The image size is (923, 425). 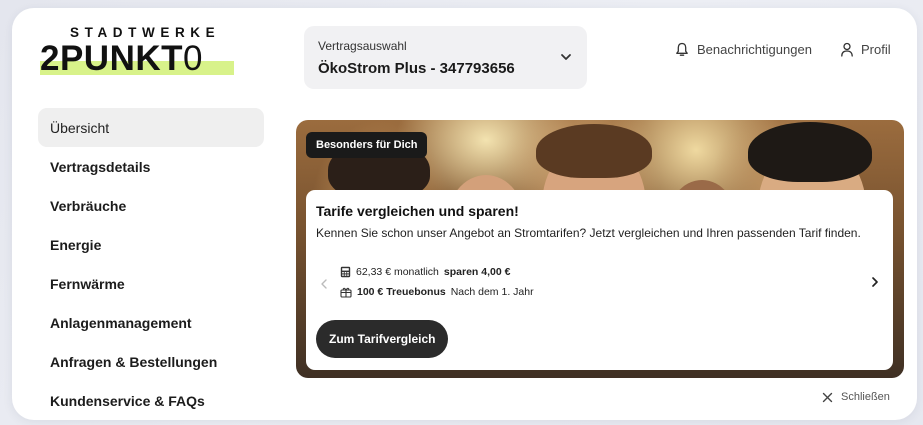 What do you see at coordinates (324, 284) in the screenshot?
I see `chevron-left-icon` at bounding box center [324, 284].